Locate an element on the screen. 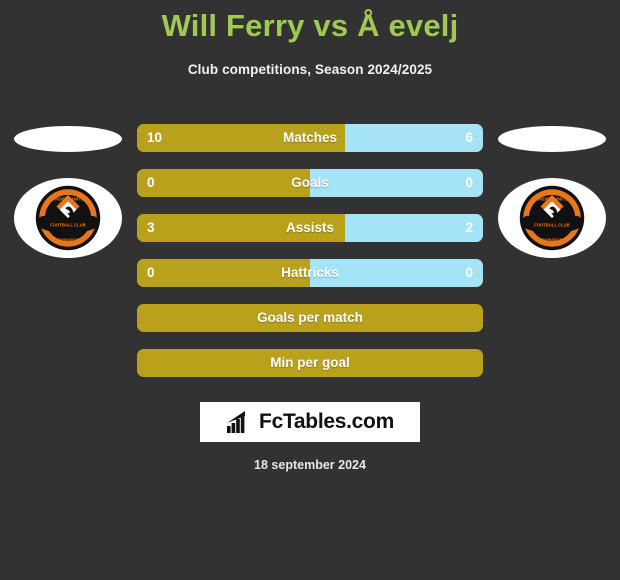  stat-label: Matches is located at coordinates (310, 137).